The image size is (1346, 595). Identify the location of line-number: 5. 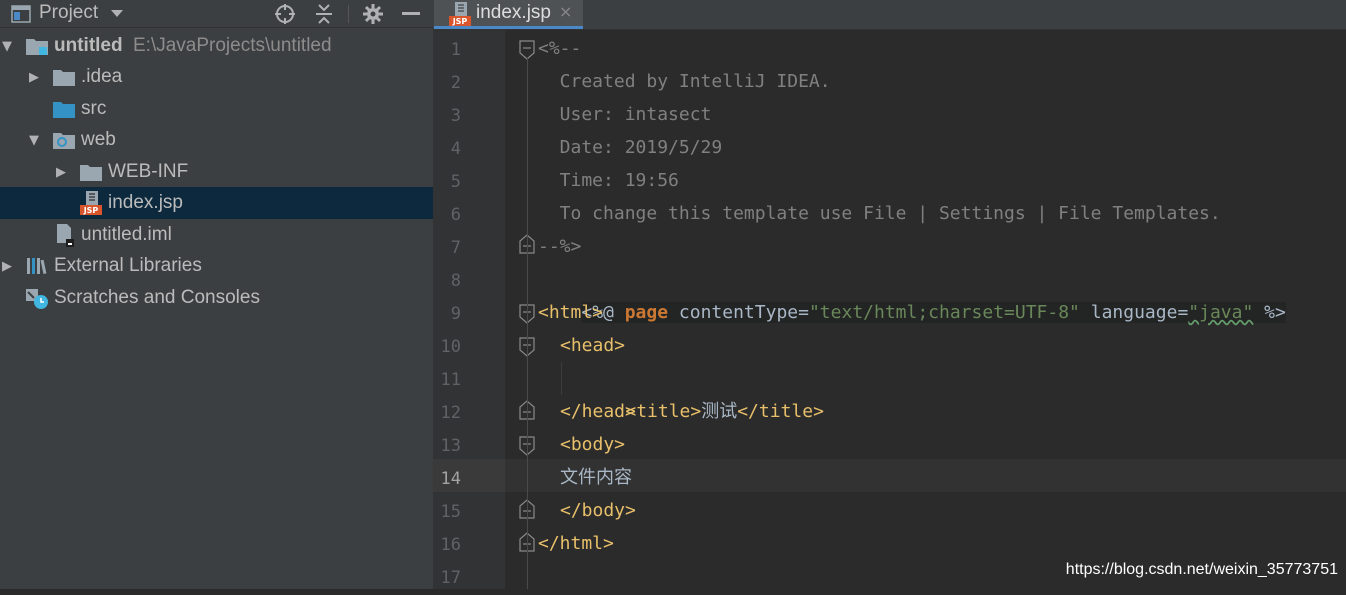
(455, 182).